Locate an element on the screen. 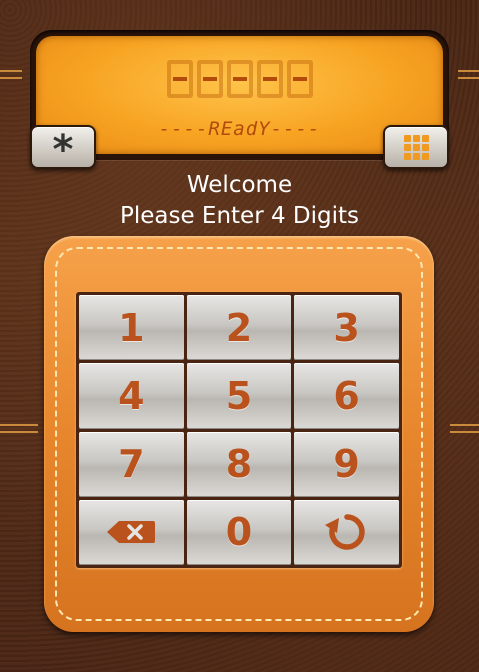  key-9: 9 is located at coordinates (346, 464).